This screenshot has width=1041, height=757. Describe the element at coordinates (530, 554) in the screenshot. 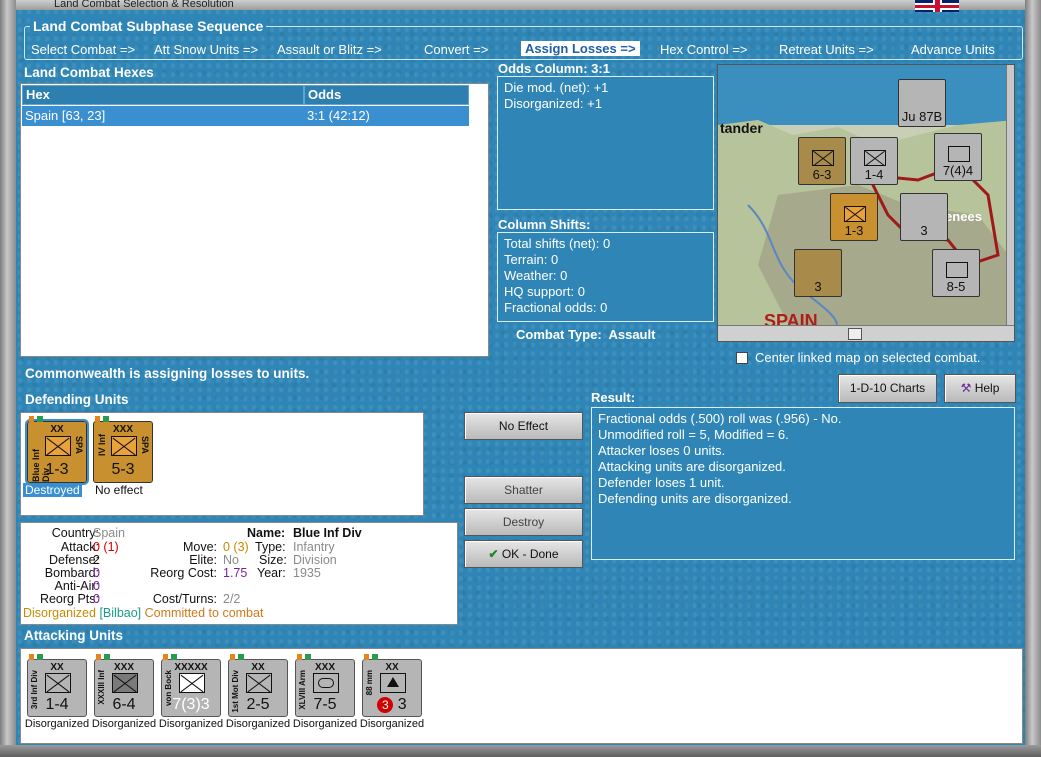

I see `ok-done-label: OK - Done` at that location.